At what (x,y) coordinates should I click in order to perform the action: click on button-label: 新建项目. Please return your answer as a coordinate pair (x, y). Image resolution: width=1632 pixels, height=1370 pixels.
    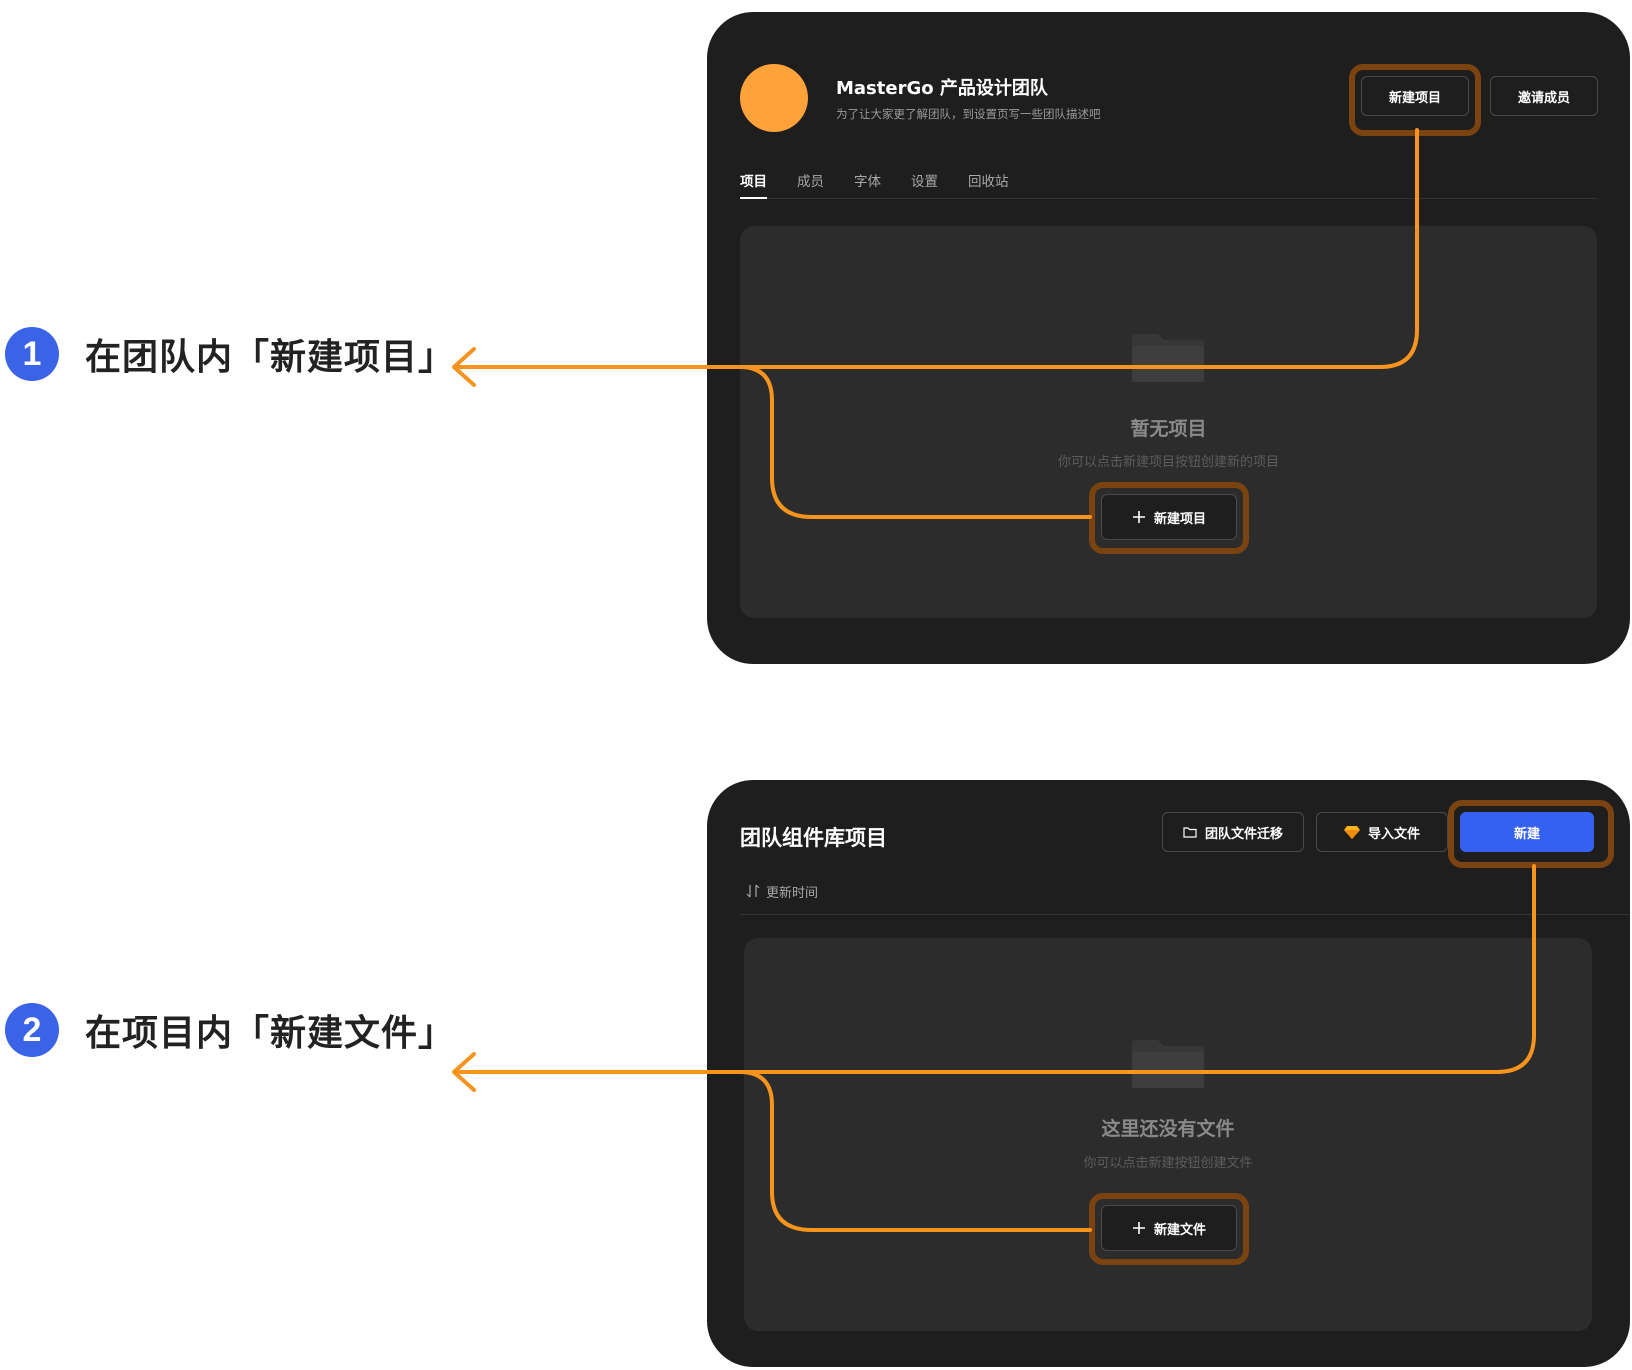
    Looking at the image, I should click on (1179, 519).